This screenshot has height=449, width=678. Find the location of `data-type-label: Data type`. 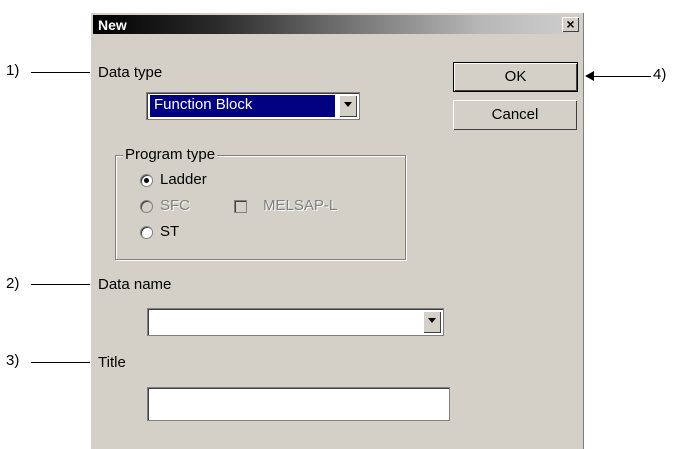

data-type-label: Data type is located at coordinates (130, 72).